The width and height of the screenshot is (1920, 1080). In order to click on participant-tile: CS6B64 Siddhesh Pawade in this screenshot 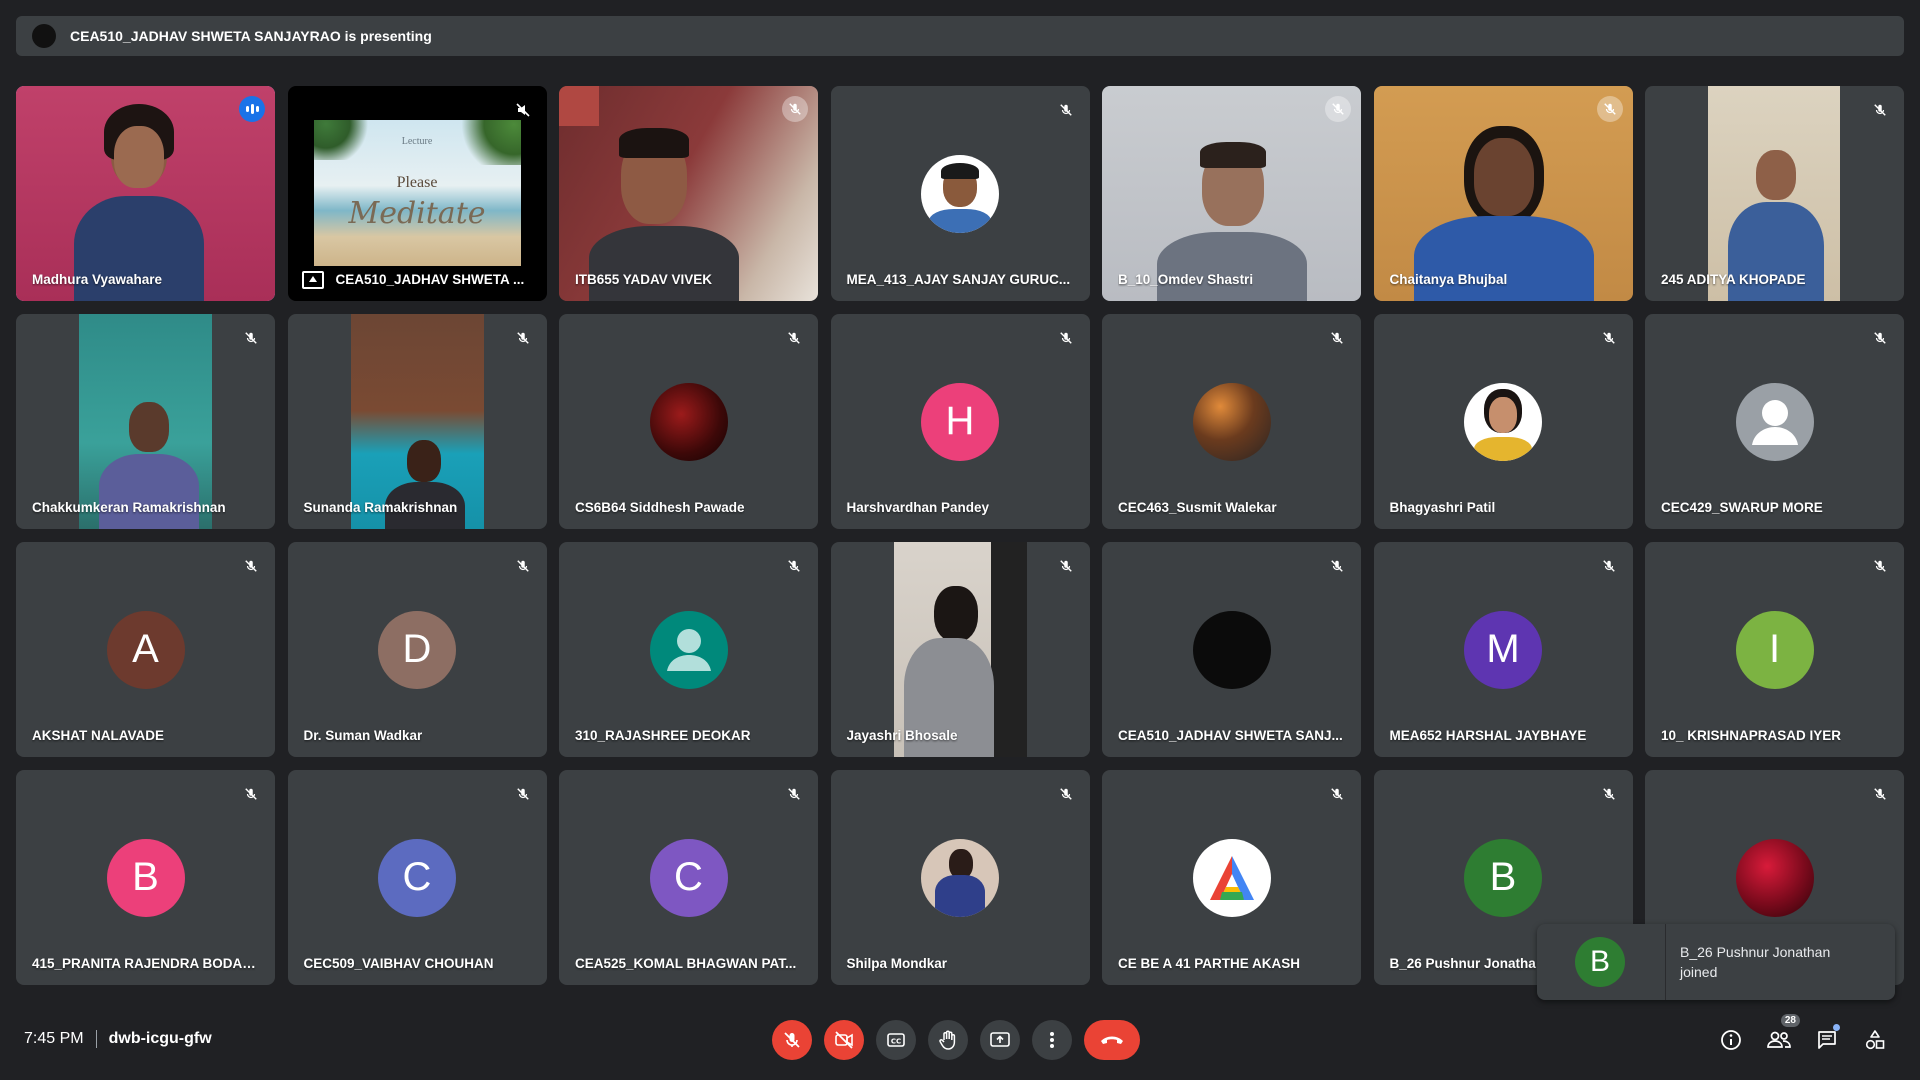, I will do `click(688, 421)`.